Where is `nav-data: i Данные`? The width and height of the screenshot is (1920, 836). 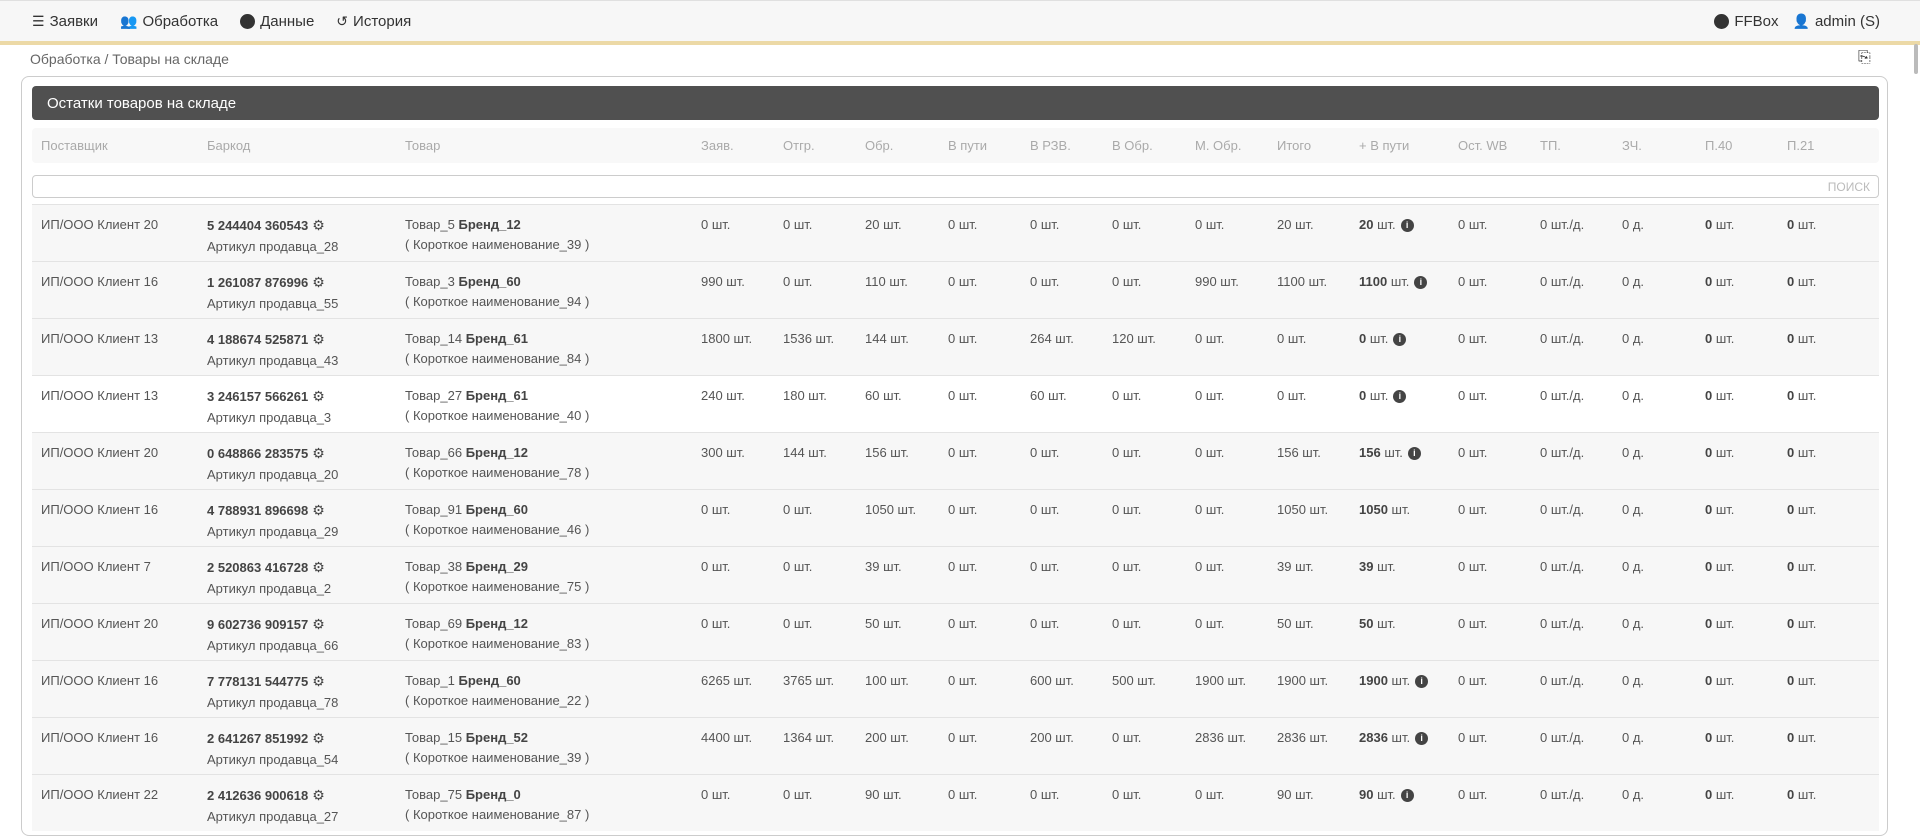 nav-data: i Данные is located at coordinates (277, 21).